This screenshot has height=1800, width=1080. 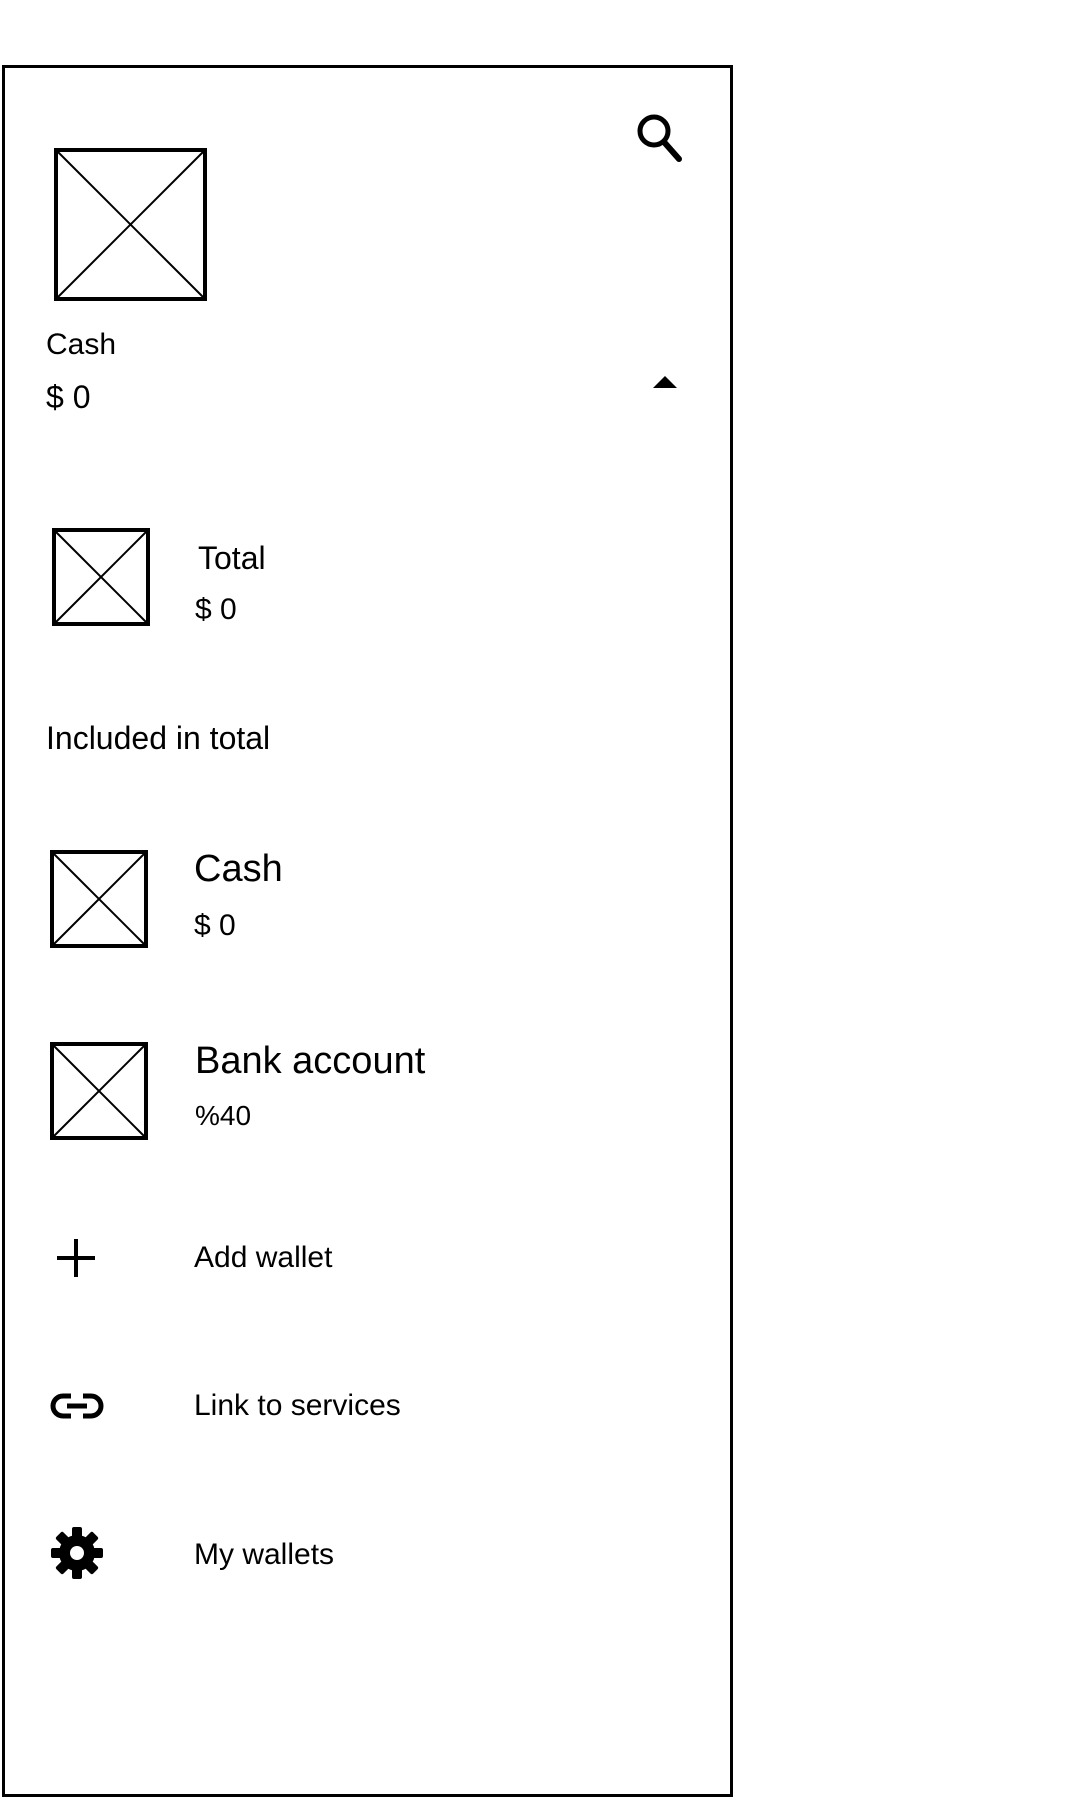 I want to click on wallet-item-cash: Cash $ 0, so click(x=367, y=905).